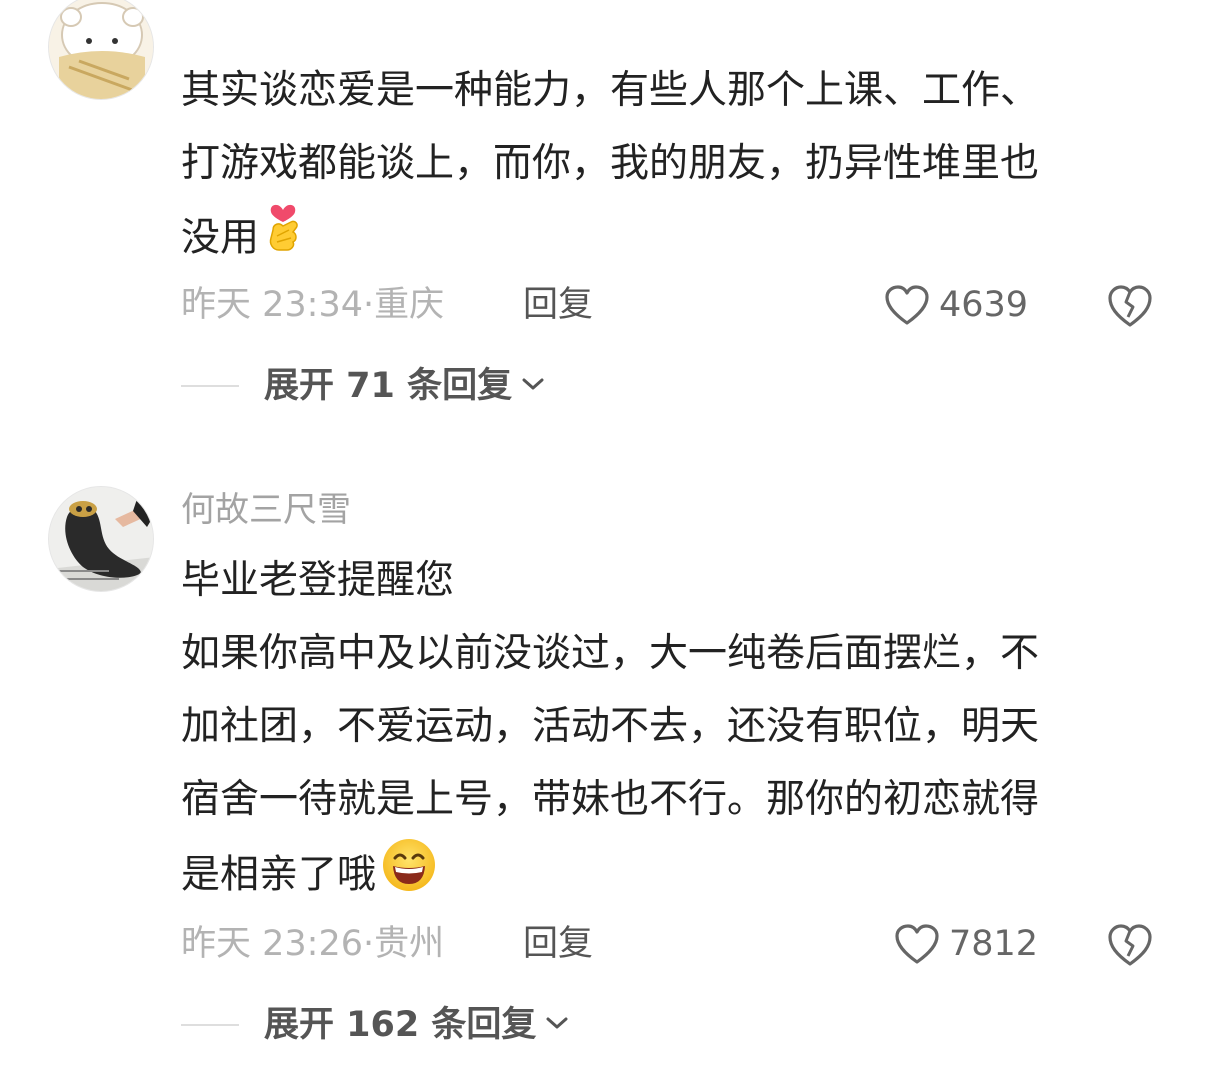  Describe the element at coordinates (610, 799) in the screenshot. I see `comment-line: 宿舍一待就是上号，带妹也不行。那你的初恋就得` at that location.